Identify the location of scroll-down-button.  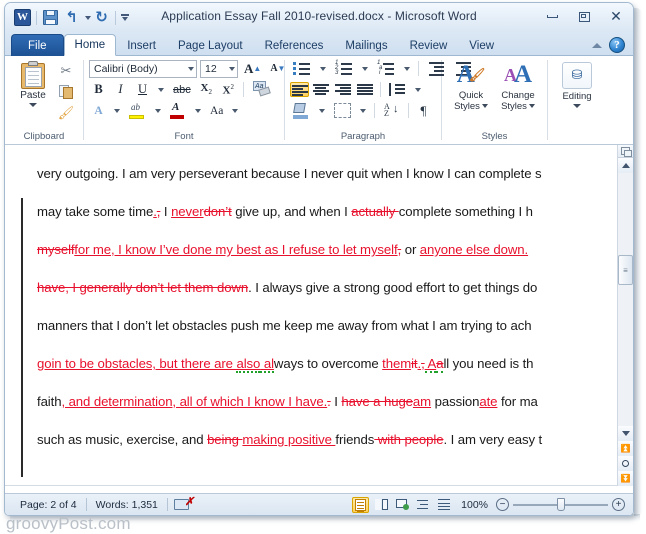
(625, 433).